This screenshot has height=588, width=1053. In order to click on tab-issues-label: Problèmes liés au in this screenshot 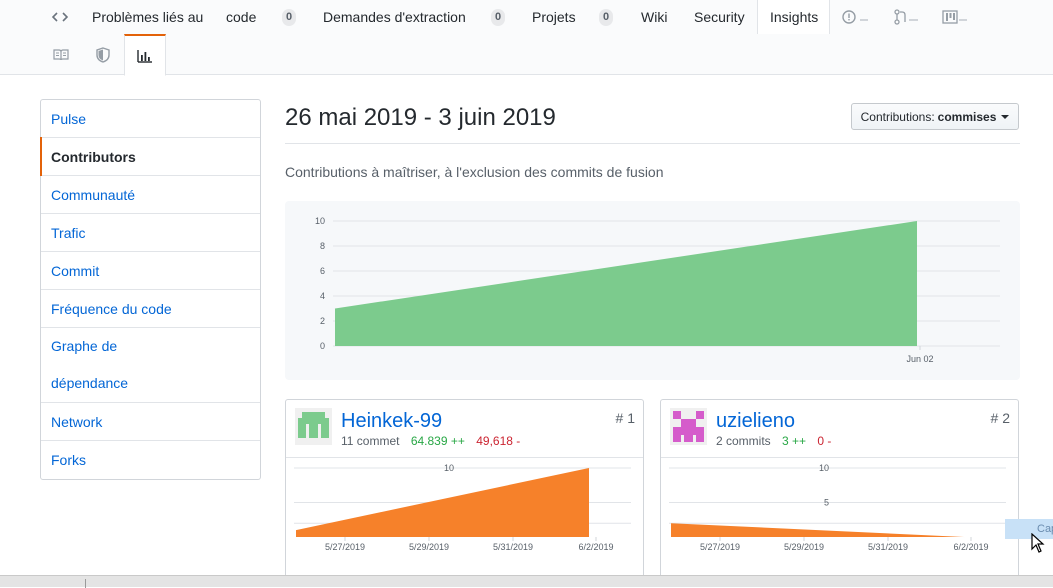, I will do `click(147, 17)`.